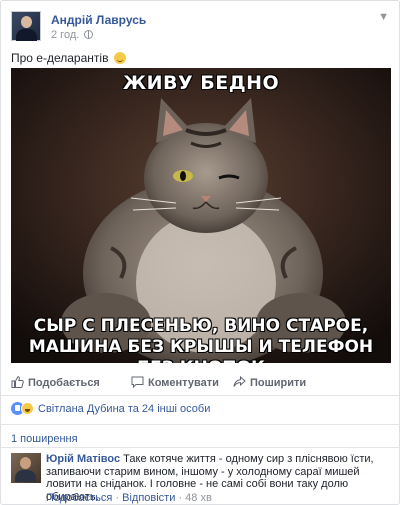 The image size is (400, 505). I want to click on comment-time: 48 хв, so click(198, 498).